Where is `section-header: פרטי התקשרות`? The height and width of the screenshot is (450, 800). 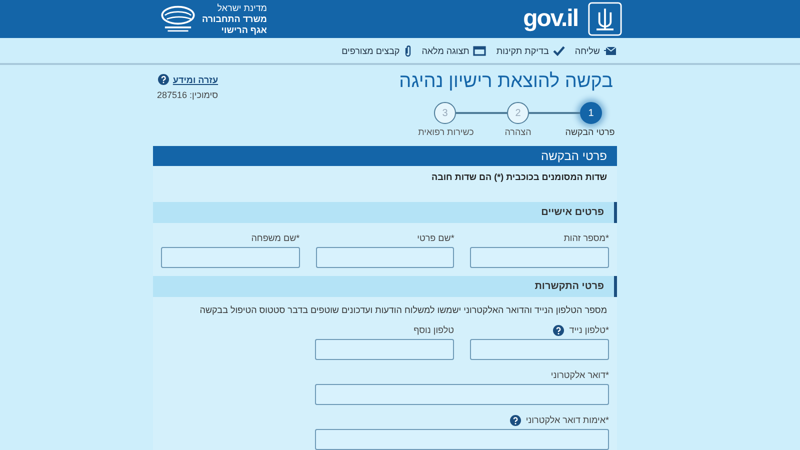
section-header: פרטי התקשרות is located at coordinates (385, 286).